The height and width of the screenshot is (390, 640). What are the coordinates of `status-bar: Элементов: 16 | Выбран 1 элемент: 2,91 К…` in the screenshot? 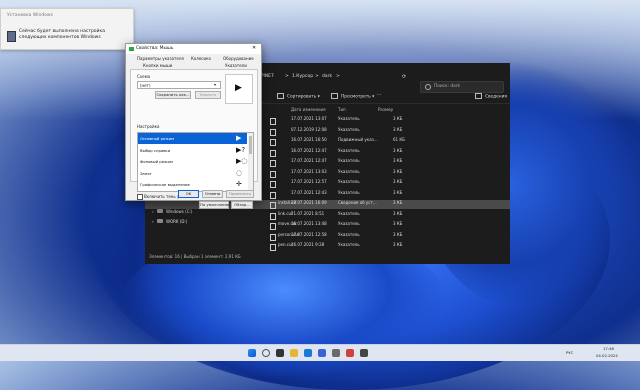 It's located at (195, 256).